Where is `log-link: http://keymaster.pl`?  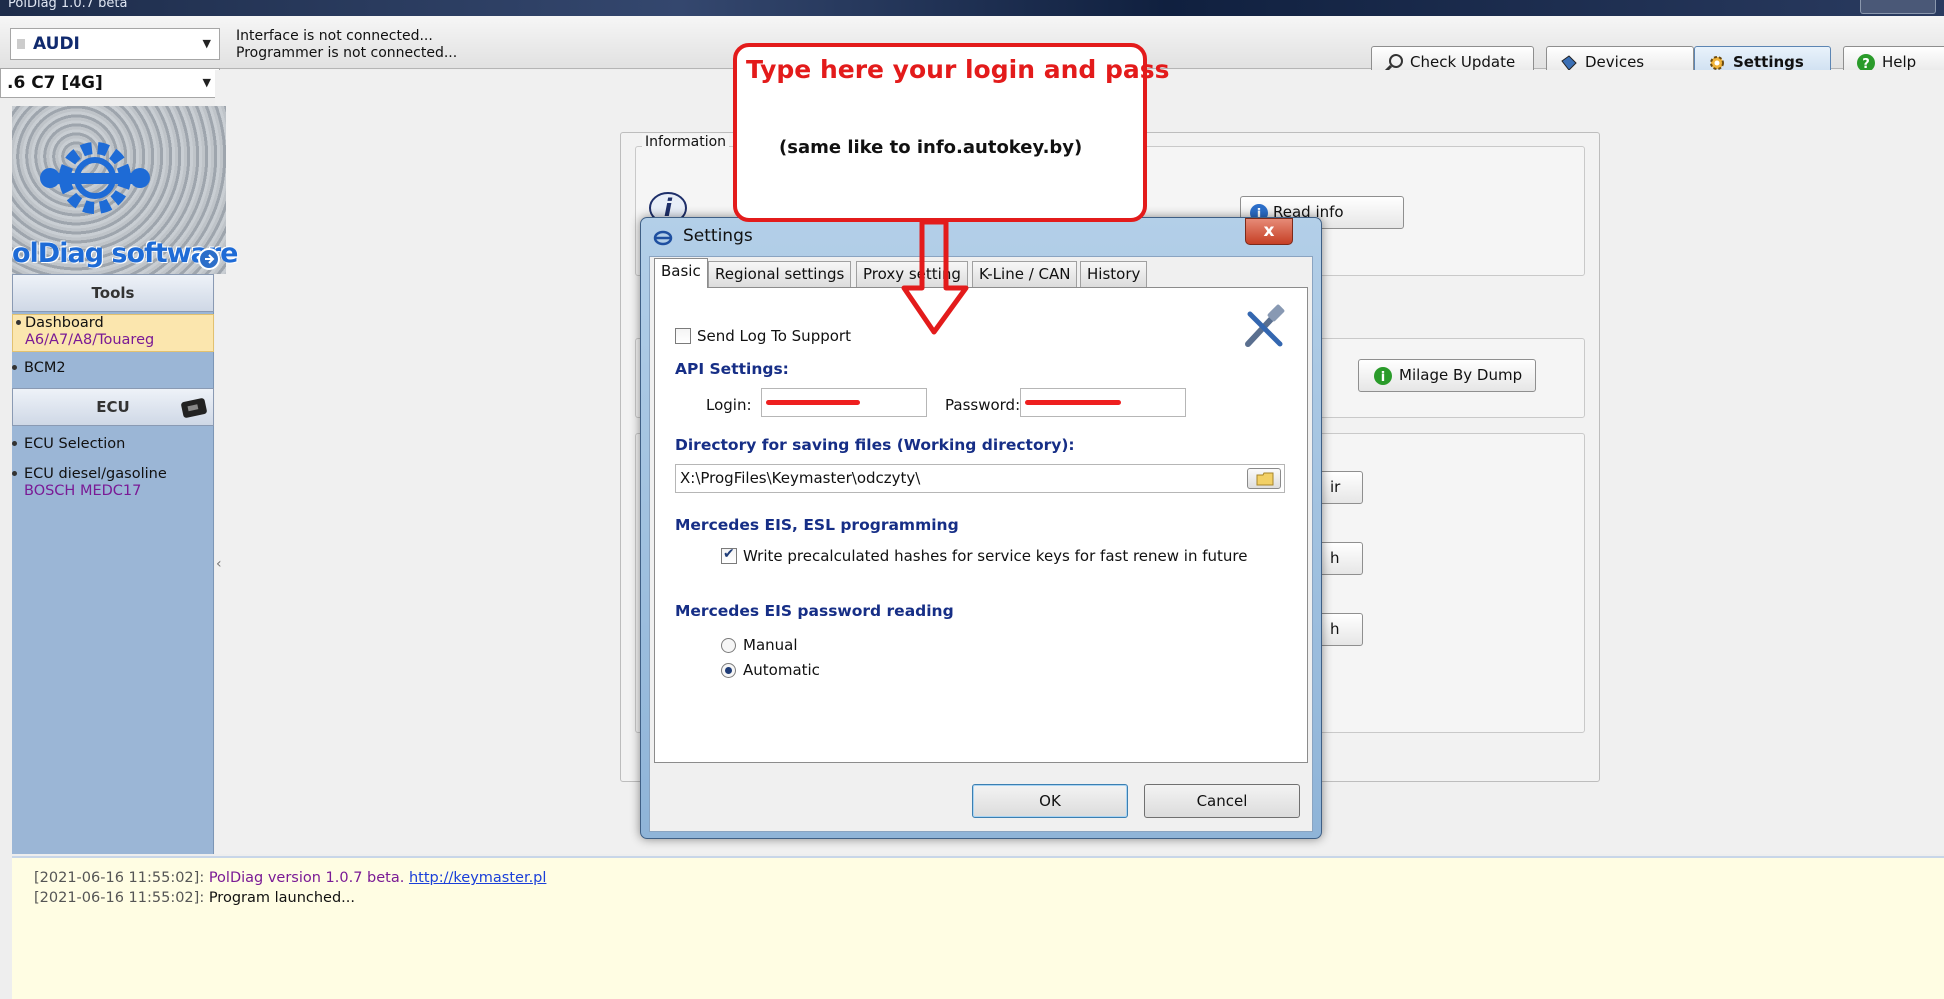 log-link: http://keymaster.pl is located at coordinates (477, 878).